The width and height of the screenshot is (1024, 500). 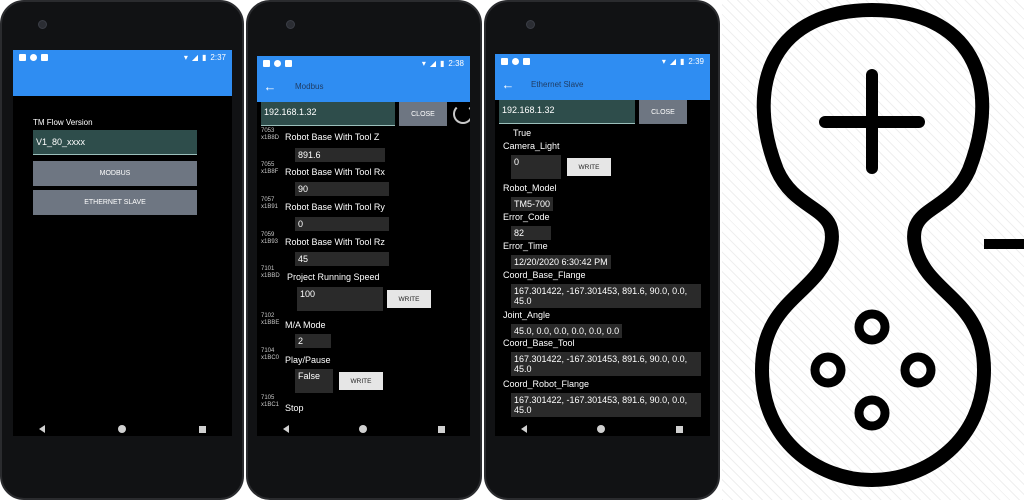 What do you see at coordinates (314, 381) in the screenshot?
I see `play-pause-input: False` at bounding box center [314, 381].